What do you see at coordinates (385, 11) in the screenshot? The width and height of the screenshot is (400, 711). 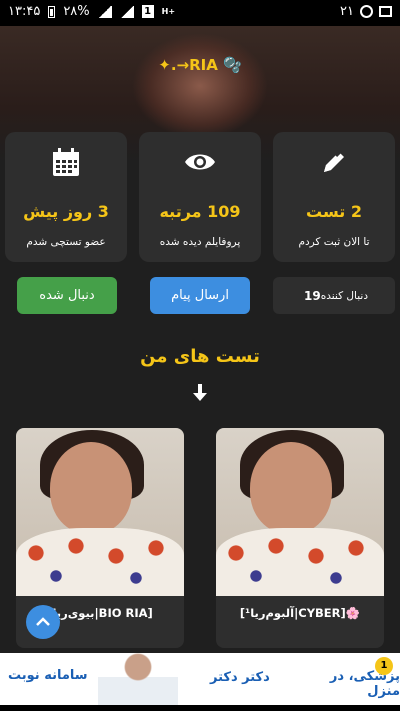 I see `gallery-notification-icon` at bounding box center [385, 11].